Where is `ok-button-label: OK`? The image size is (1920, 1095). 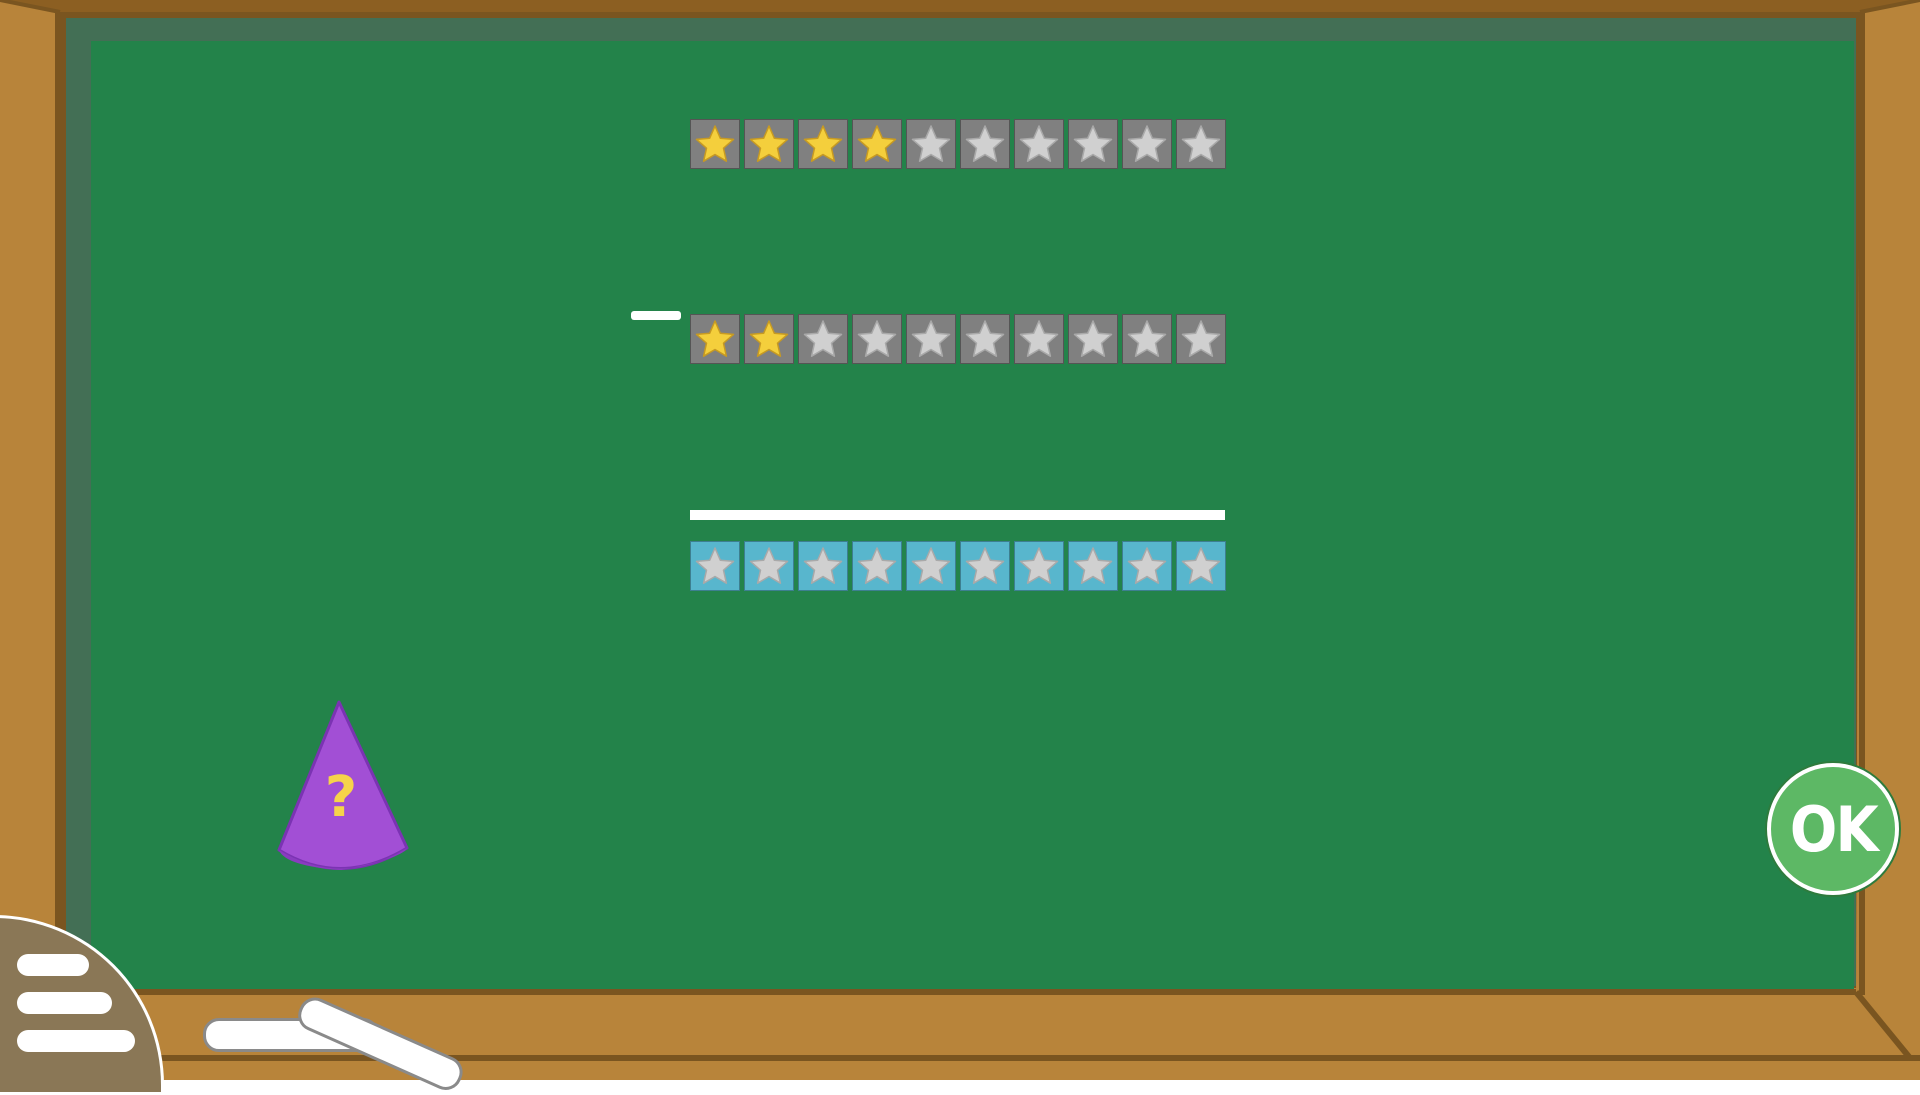 ok-button-label: OK is located at coordinates (1833, 829).